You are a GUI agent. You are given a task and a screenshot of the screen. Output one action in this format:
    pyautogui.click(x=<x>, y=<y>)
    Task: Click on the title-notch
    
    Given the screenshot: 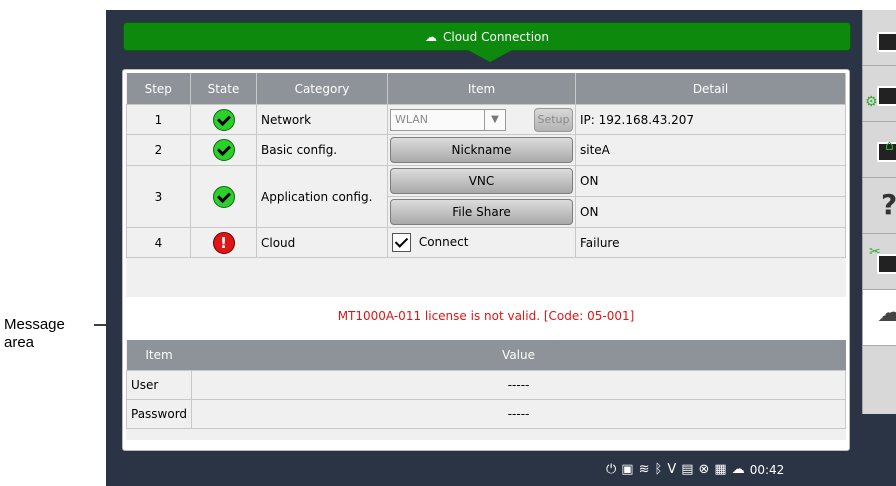 What is the action you would take?
    pyautogui.click(x=490, y=56)
    